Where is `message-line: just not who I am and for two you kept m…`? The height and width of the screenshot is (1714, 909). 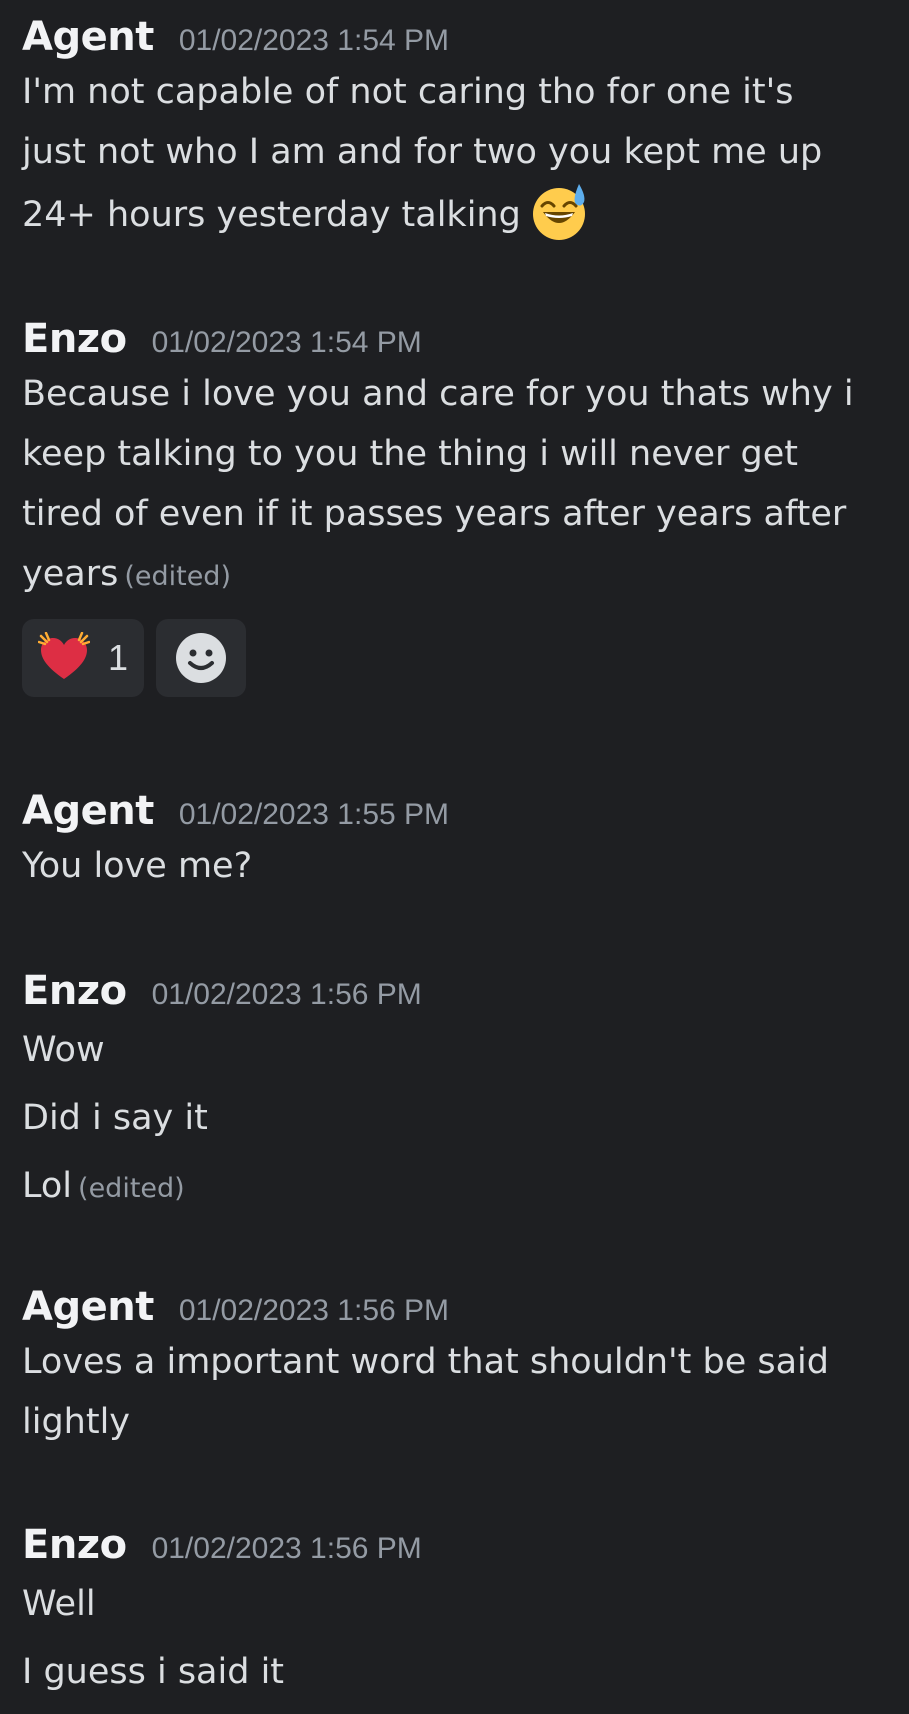
message-line: just not who I am and for two you kept m… is located at coordinates (422, 152).